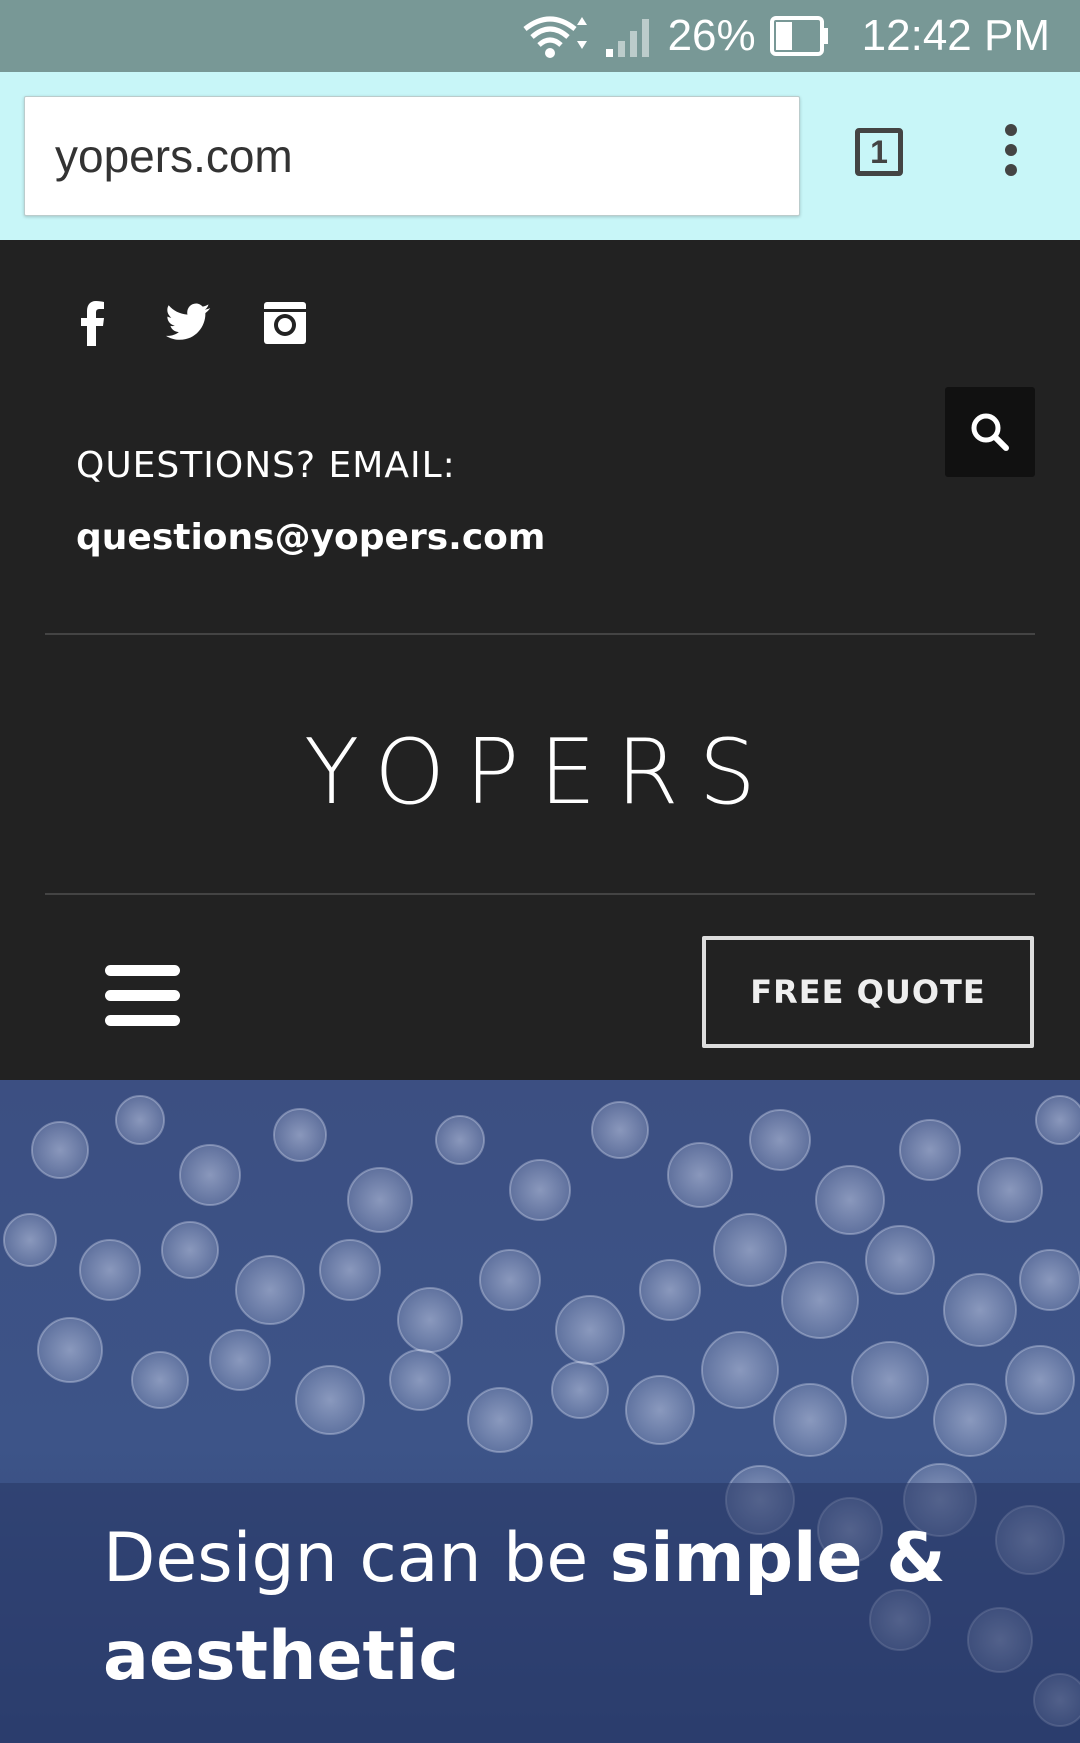  Describe the element at coordinates (310, 537) in the screenshot. I see `contact-email-link: questions@yopers.com` at that location.